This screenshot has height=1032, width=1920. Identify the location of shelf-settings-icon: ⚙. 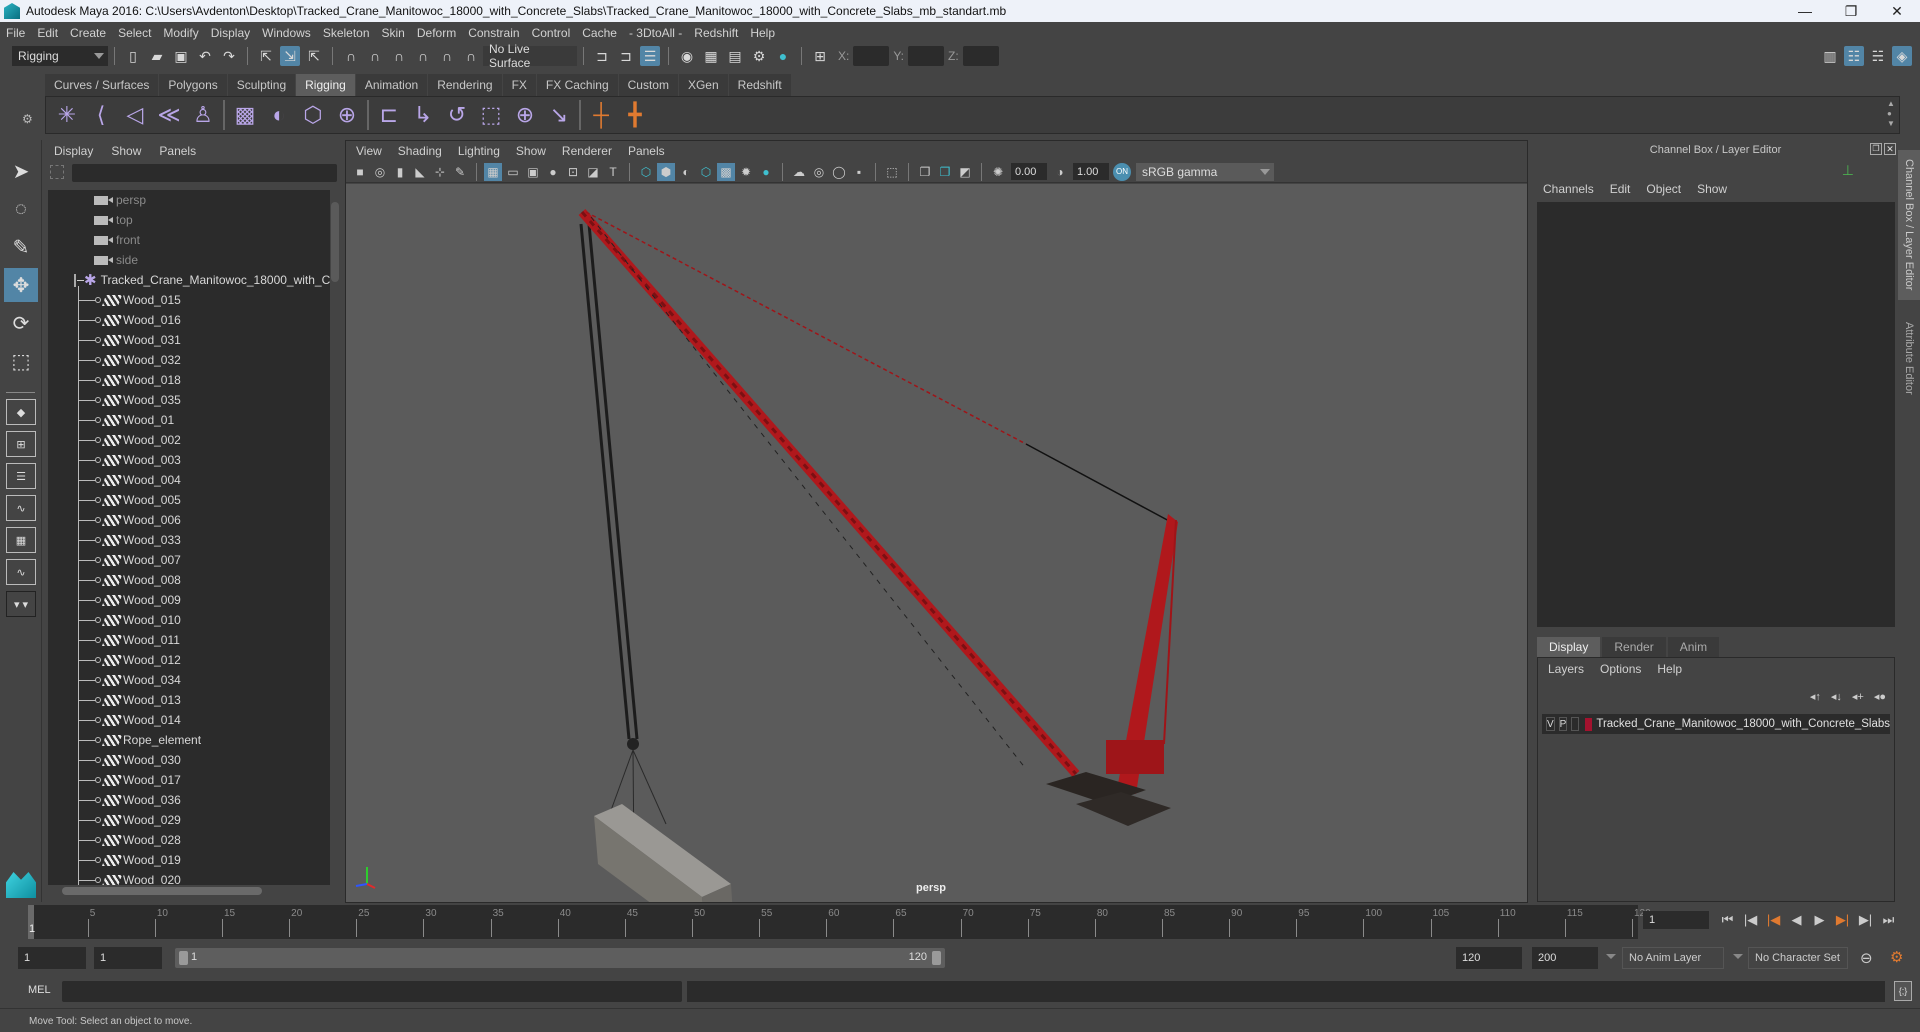
(27, 119).